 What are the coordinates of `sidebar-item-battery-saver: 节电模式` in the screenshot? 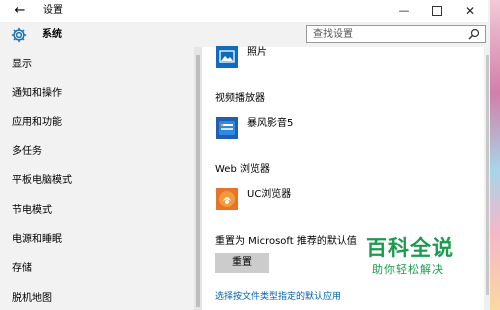 It's located at (32, 211).